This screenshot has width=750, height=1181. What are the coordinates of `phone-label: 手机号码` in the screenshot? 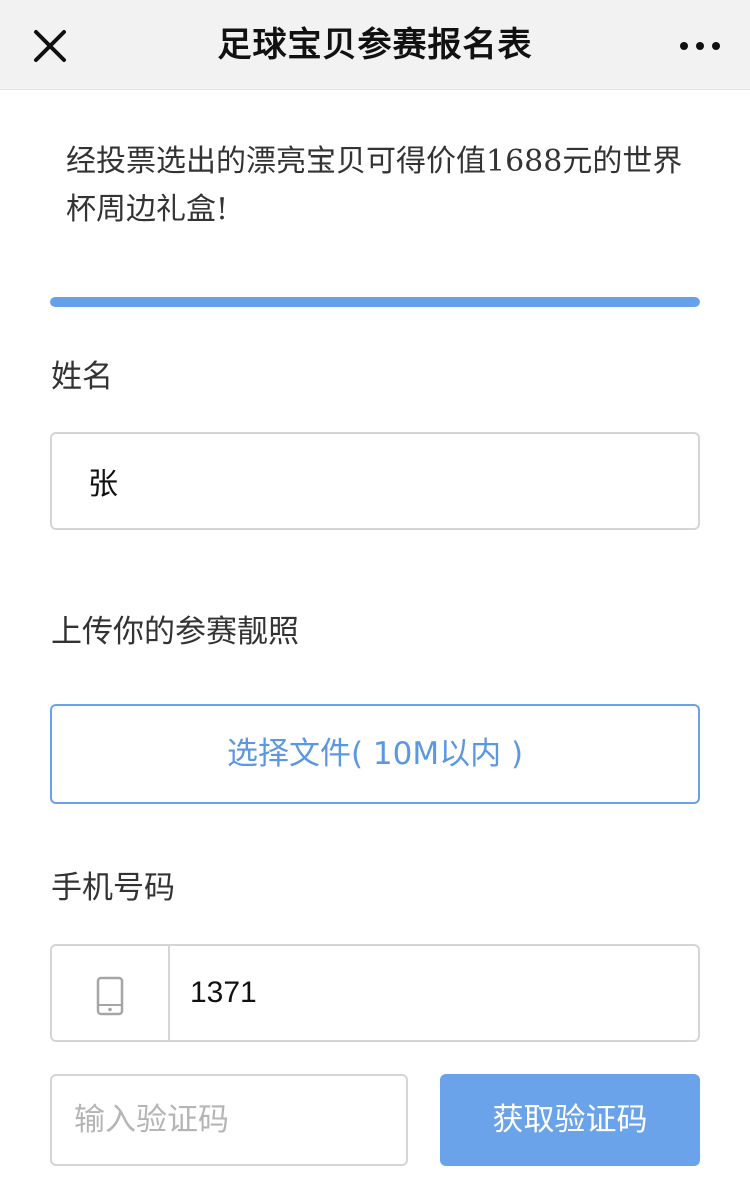 It's located at (113, 888).